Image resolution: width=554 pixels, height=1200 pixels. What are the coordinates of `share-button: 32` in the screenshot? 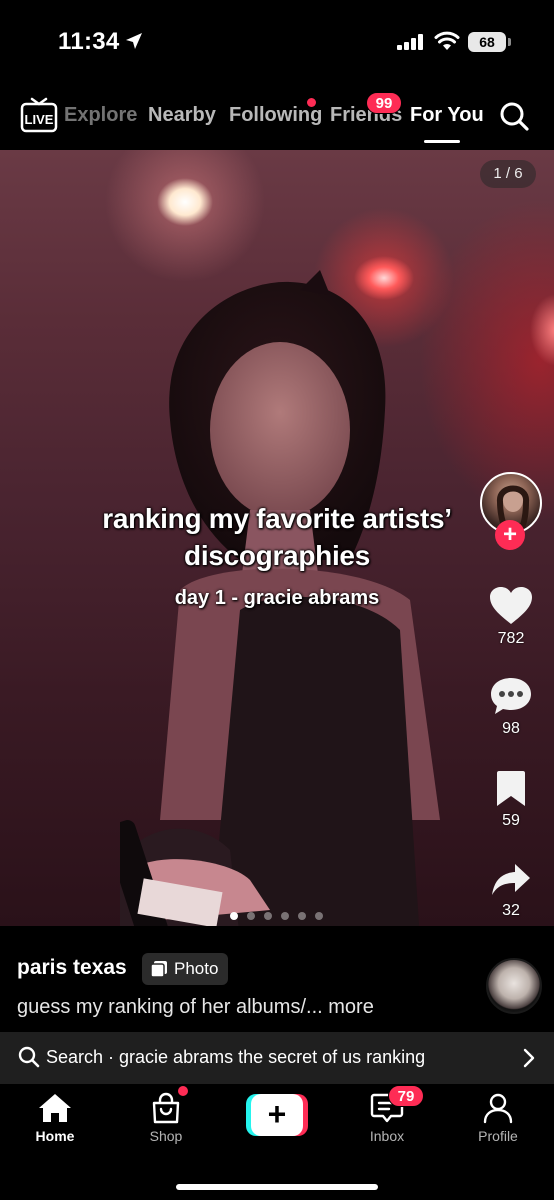 It's located at (511, 891).